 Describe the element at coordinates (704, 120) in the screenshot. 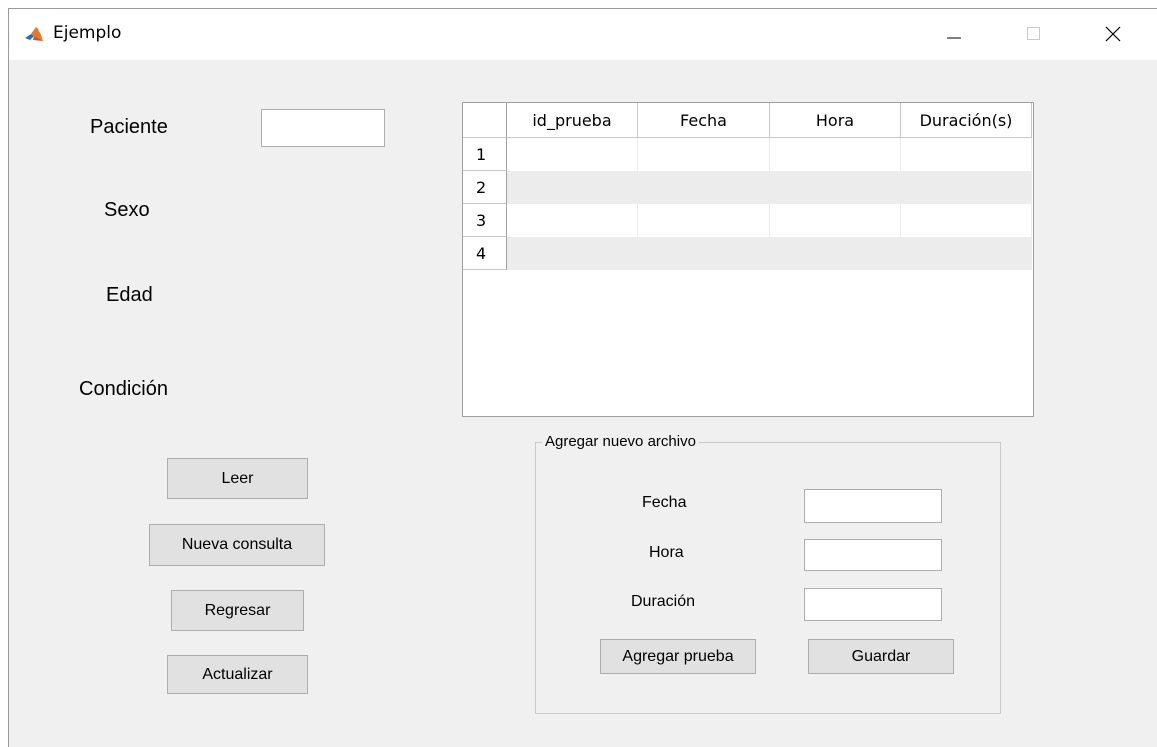

I see `column-header-fecha: Fecha` at that location.